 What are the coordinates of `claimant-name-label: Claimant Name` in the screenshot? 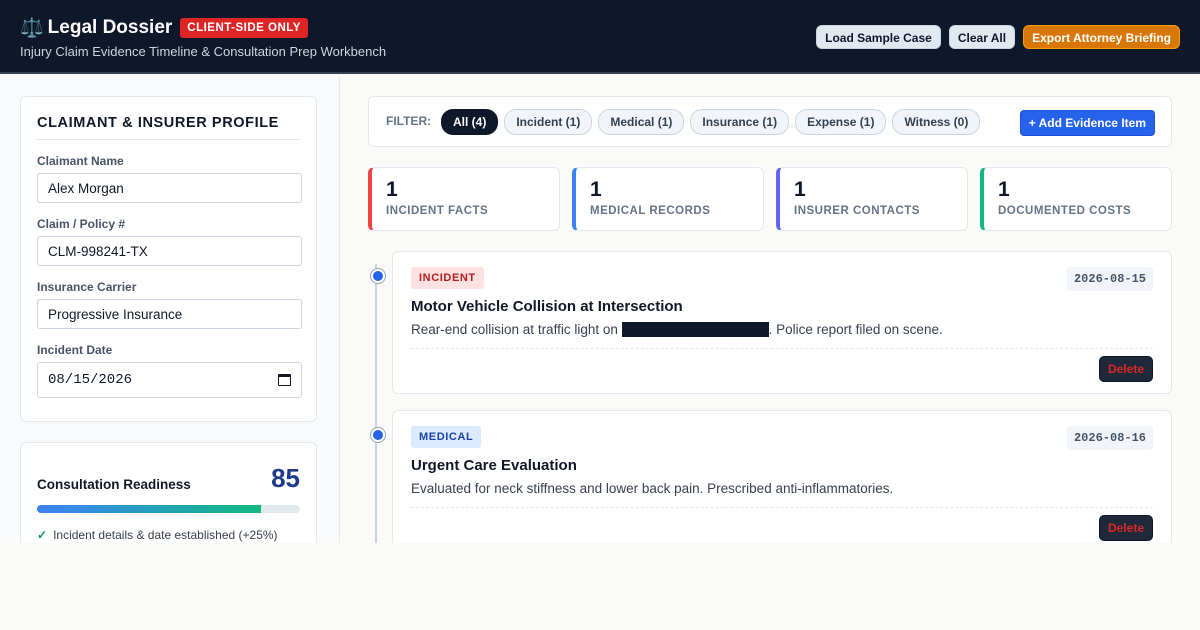 It's located at (80, 161).